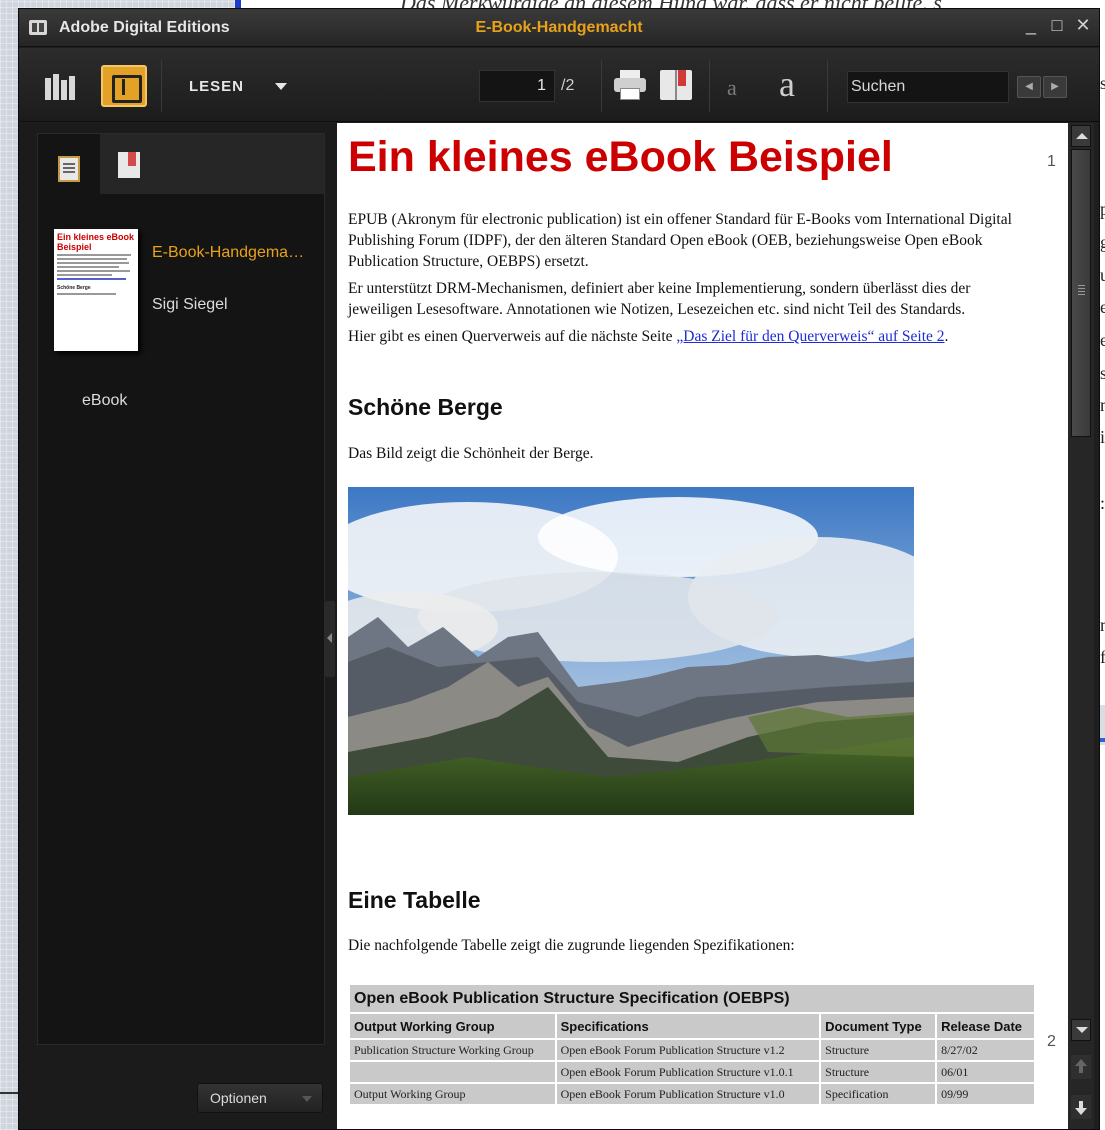 Image resolution: width=1105 pixels, height=1130 pixels. What do you see at coordinates (69, 169) in the screenshot?
I see `table-of-contents-icon` at bounding box center [69, 169].